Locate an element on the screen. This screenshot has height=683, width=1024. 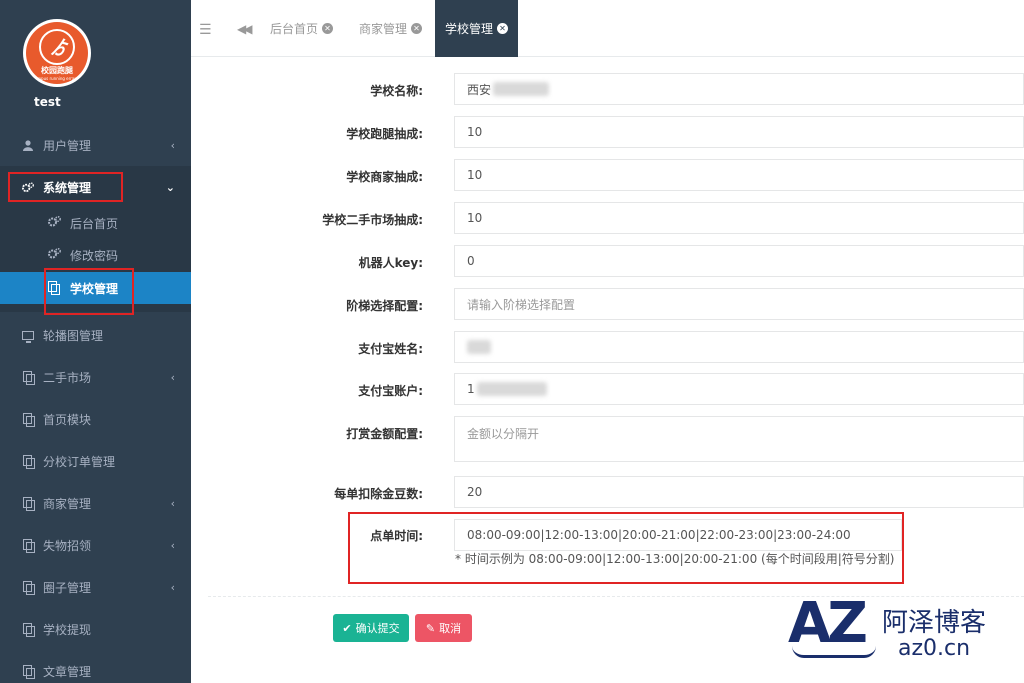
tab-dashboard: 后台首页 ✕ is located at coordinates (302, 28).